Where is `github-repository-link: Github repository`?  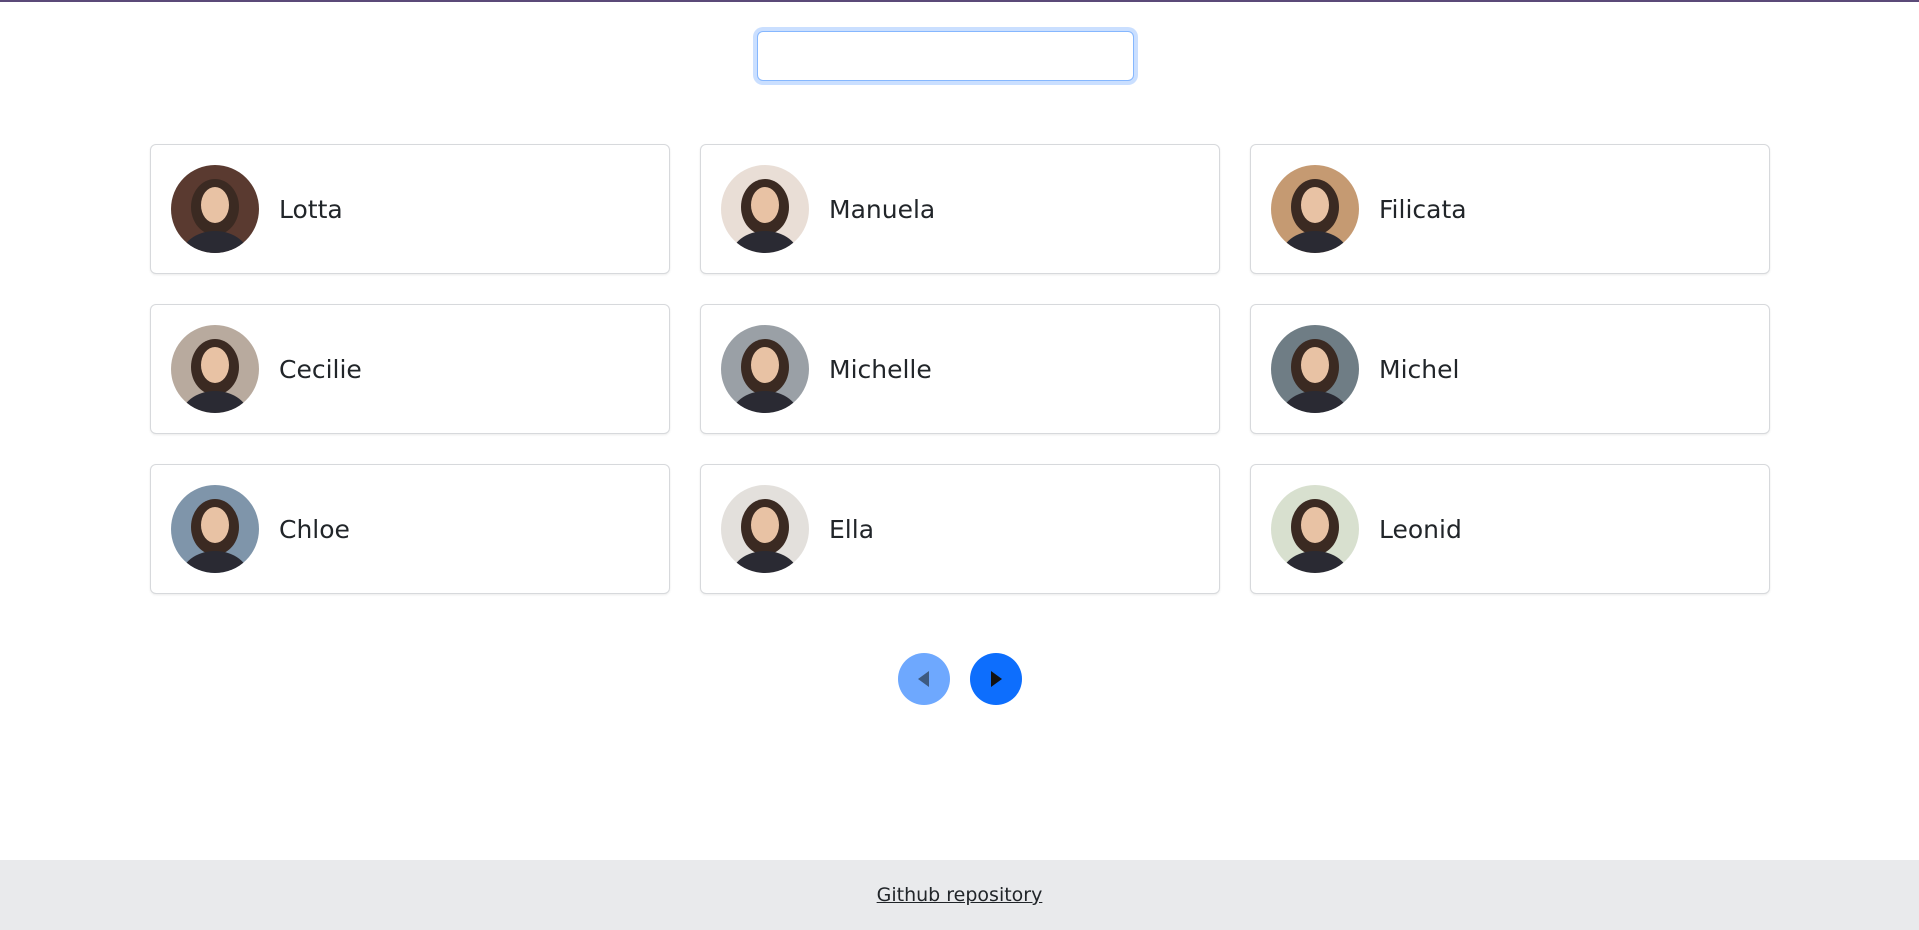 github-repository-link: Github repository is located at coordinates (960, 895).